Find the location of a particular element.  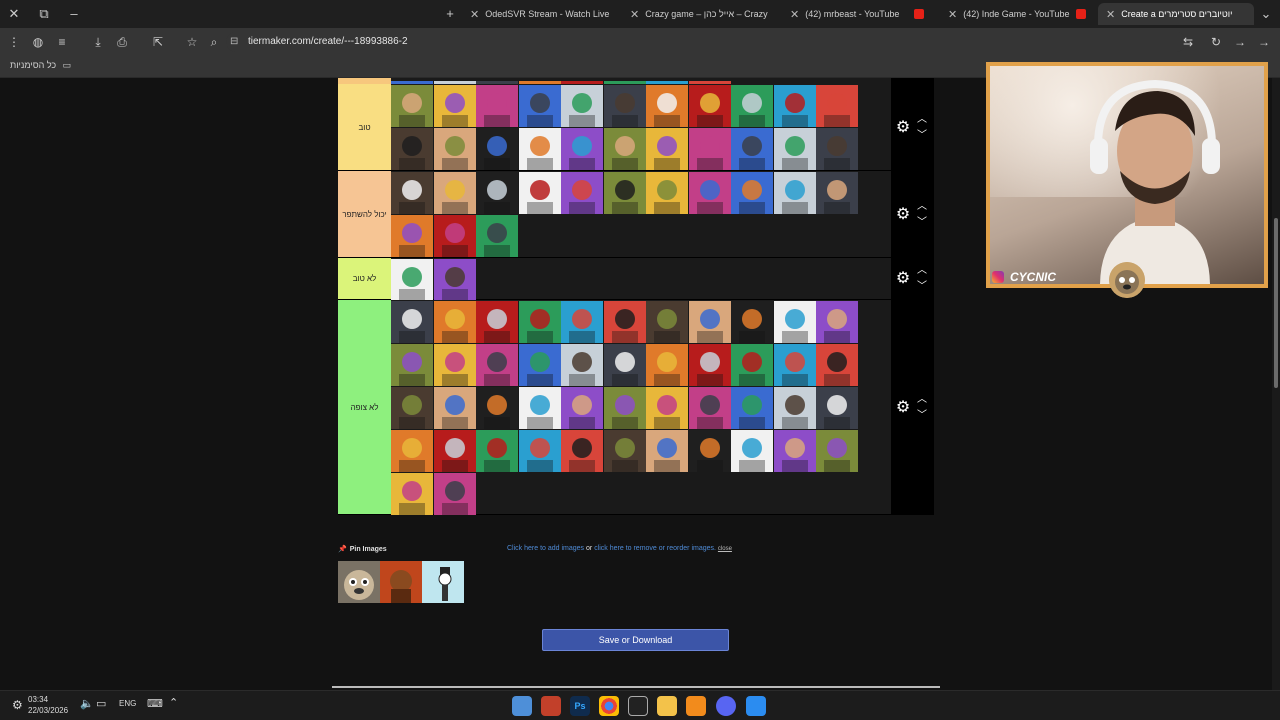

new-tab-icon: + is located at coordinates (450, 14).